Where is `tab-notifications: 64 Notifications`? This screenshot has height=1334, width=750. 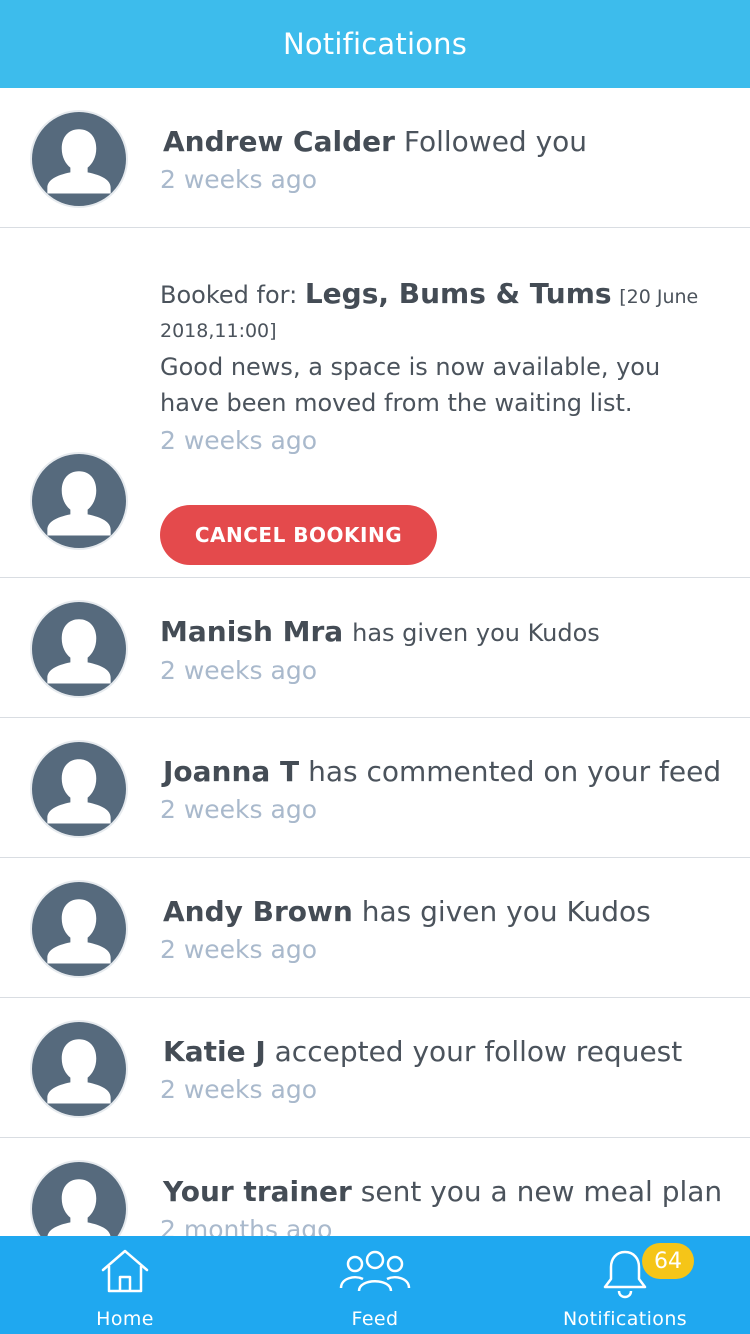
tab-notifications: 64 Notifications is located at coordinates (625, 1285).